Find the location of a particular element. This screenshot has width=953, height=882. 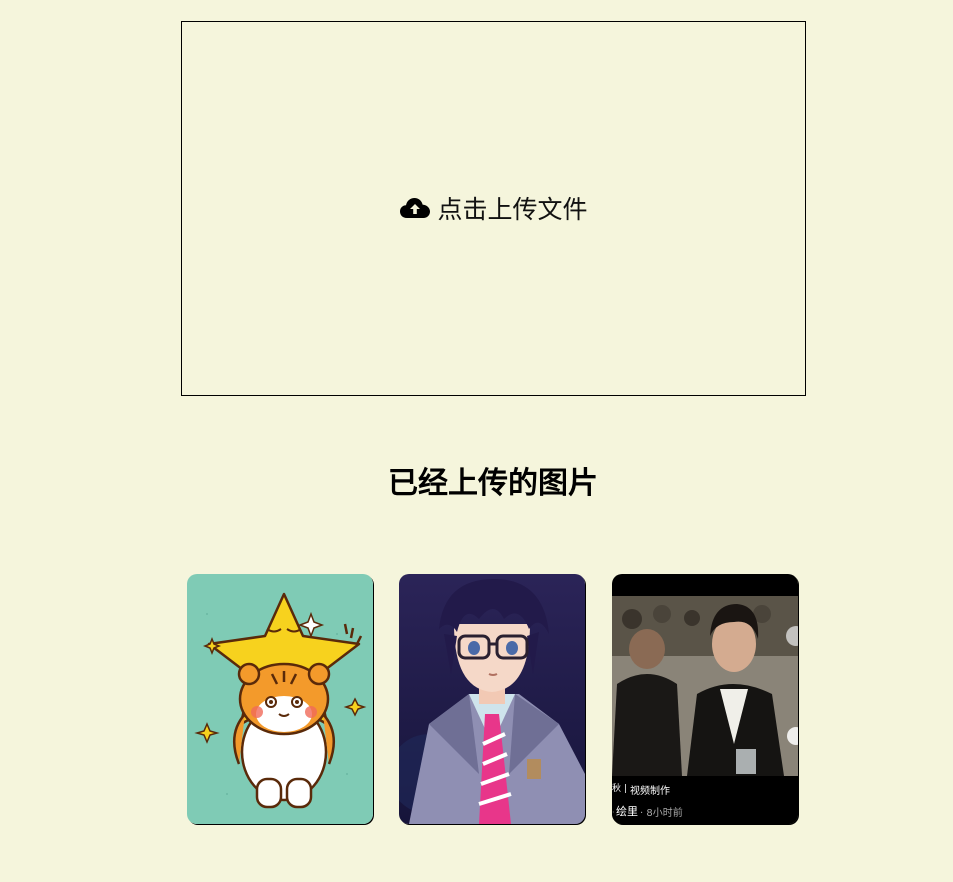

upload-label: 点击上传文件 is located at coordinates (512, 209).